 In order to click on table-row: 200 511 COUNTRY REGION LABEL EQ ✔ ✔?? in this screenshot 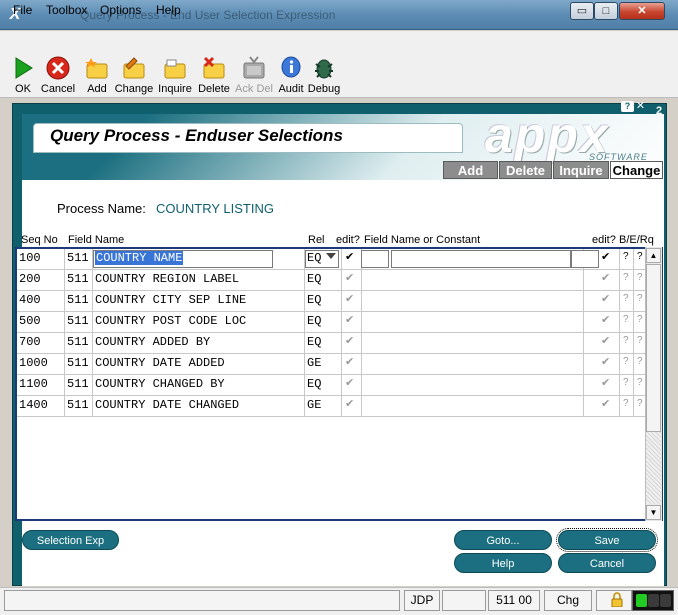, I will do `click(332, 280)`.